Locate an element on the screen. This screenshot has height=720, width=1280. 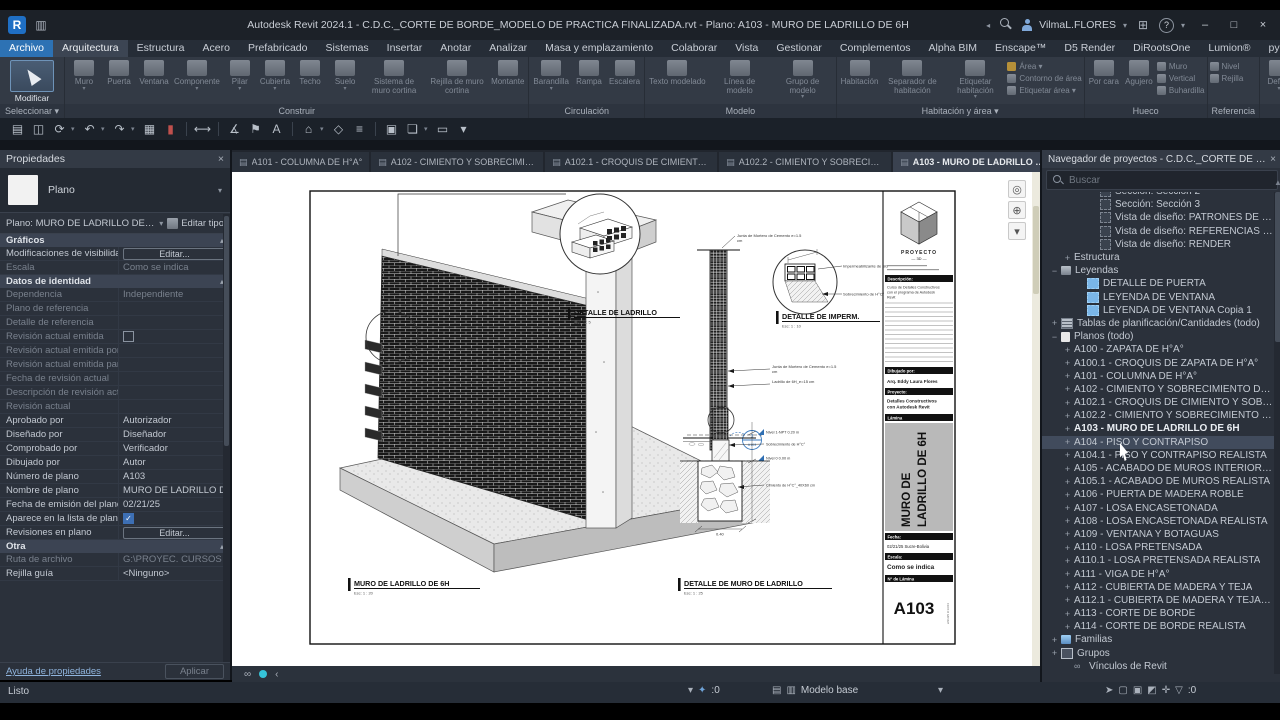
tool-sistema-de-muro-cortina: Sistema de muro cortina is located at coordinates (394, 77).